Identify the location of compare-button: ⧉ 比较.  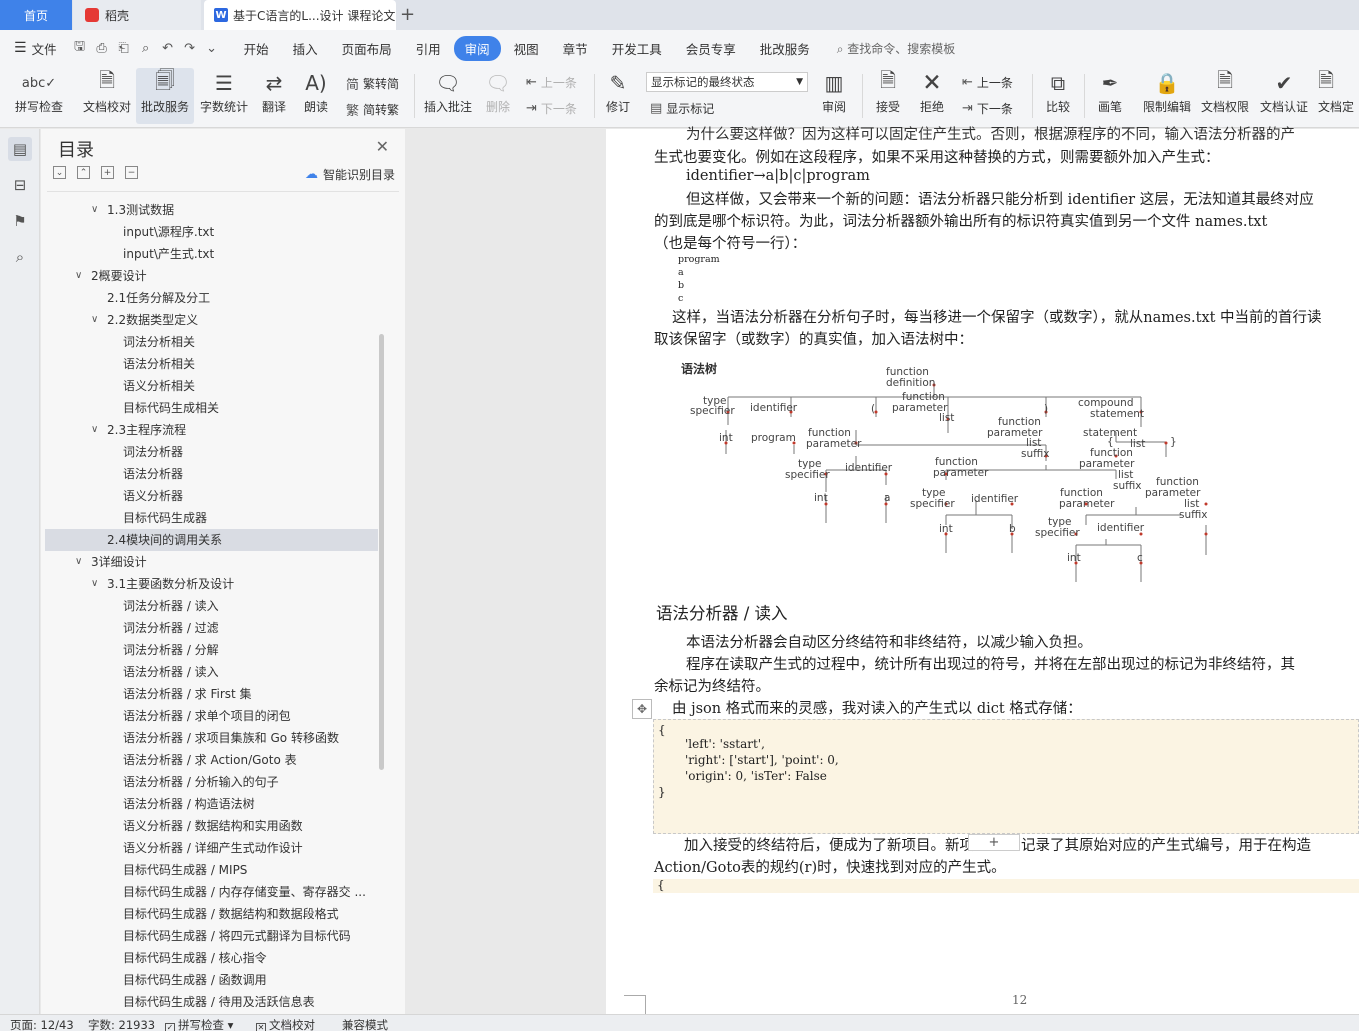
(1058, 96).